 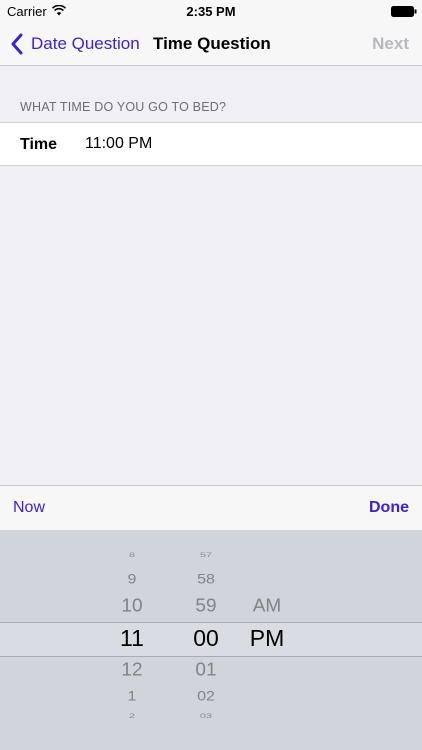 What do you see at coordinates (132, 638) in the screenshot?
I see `picker-hour-selected: 11` at bounding box center [132, 638].